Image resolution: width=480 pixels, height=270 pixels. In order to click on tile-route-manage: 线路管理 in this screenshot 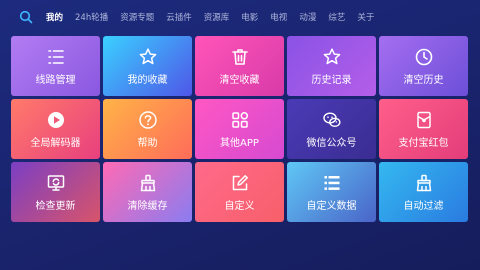, I will do `click(55, 66)`.